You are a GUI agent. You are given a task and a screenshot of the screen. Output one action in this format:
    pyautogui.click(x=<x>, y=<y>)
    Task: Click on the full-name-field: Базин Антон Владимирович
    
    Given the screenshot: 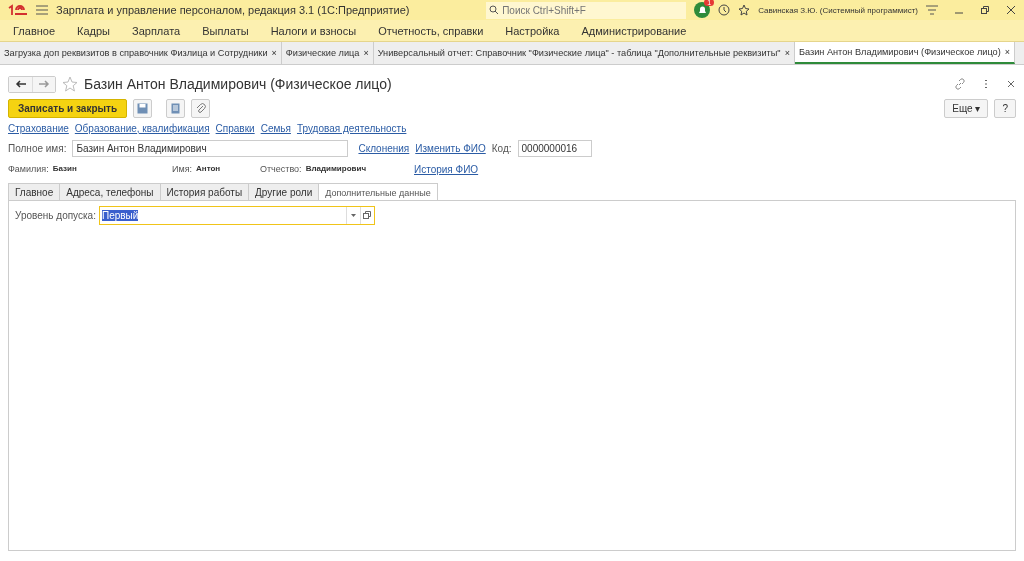 What is the action you would take?
    pyautogui.click(x=210, y=148)
    